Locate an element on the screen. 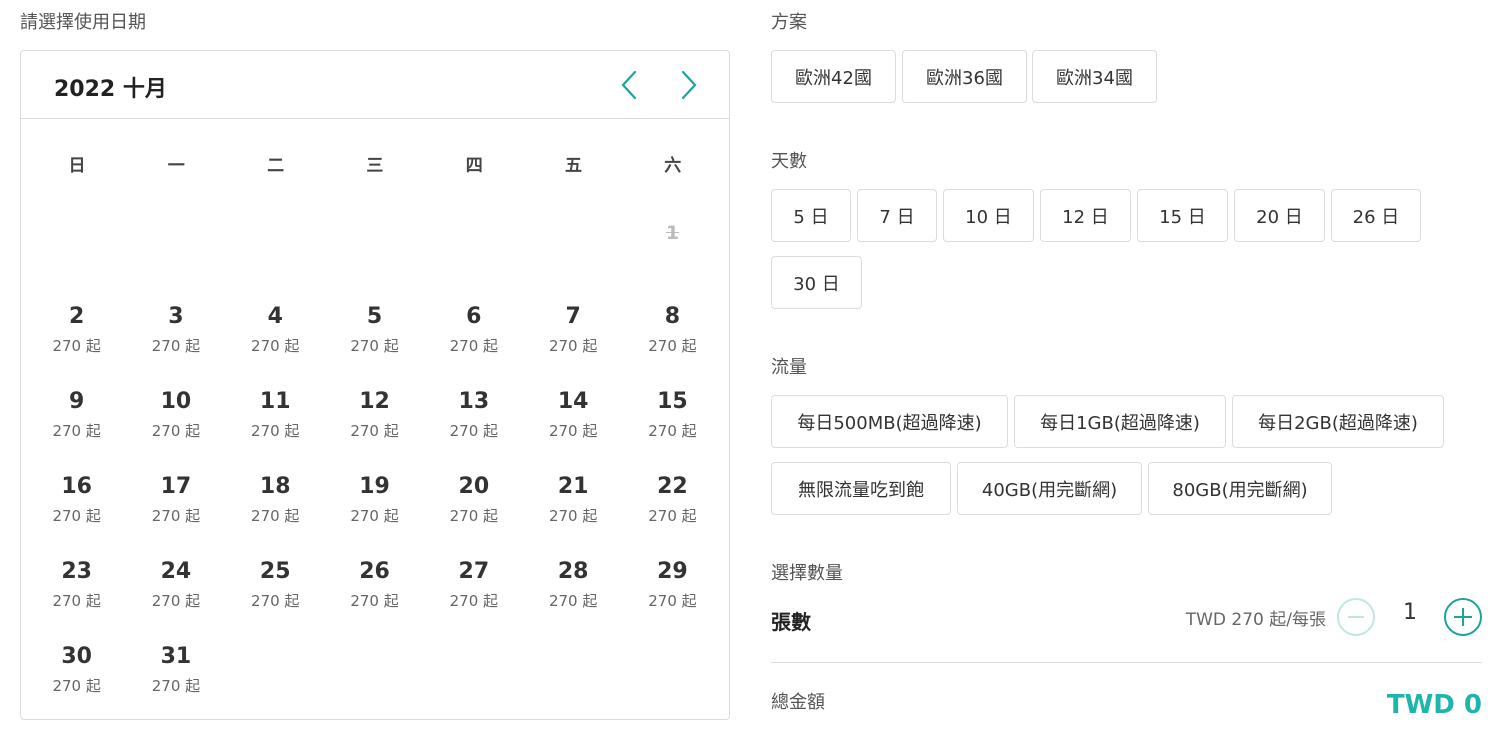  day-number: 13 is located at coordinates (474, 401).